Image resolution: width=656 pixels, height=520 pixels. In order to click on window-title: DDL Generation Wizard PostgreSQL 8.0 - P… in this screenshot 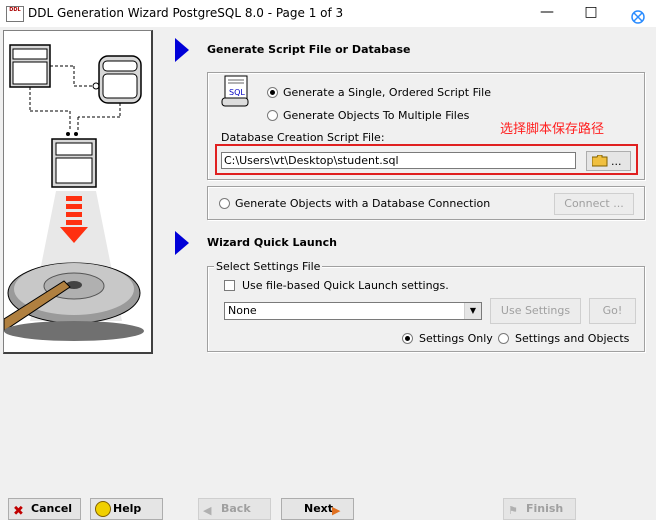, I will do `click(186, 13)`.